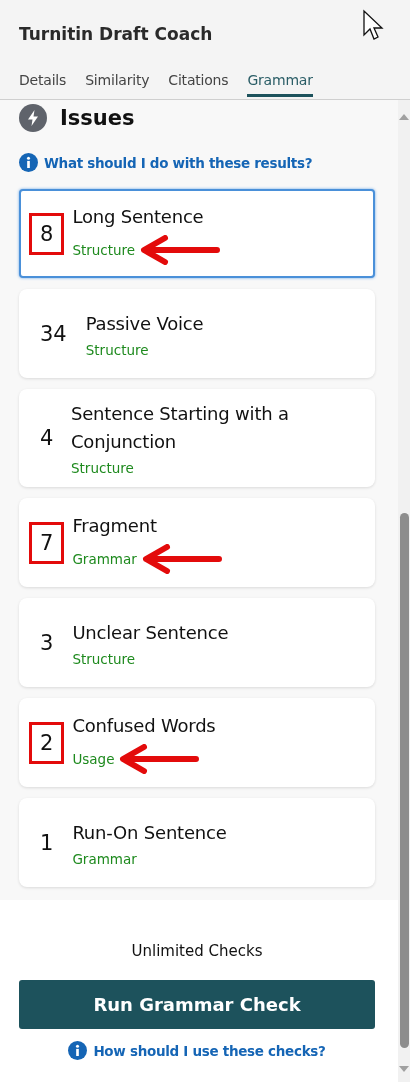  I want to click on section-title: Issues, so click(97, 118).